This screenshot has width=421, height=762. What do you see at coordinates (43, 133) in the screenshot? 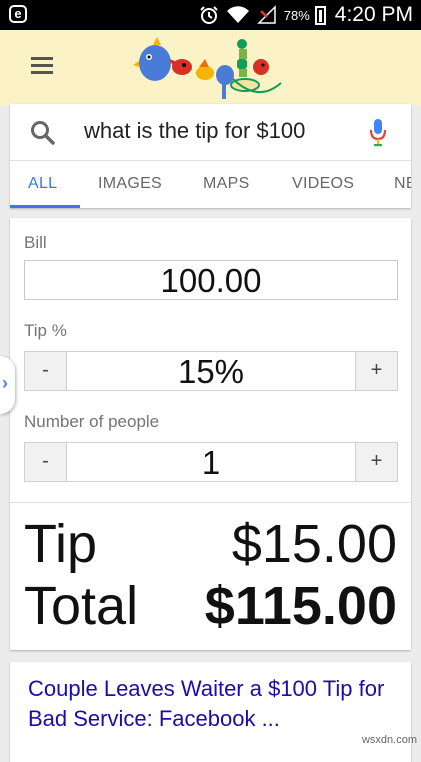
I see `search-icon` at bounding box center [43, 133].